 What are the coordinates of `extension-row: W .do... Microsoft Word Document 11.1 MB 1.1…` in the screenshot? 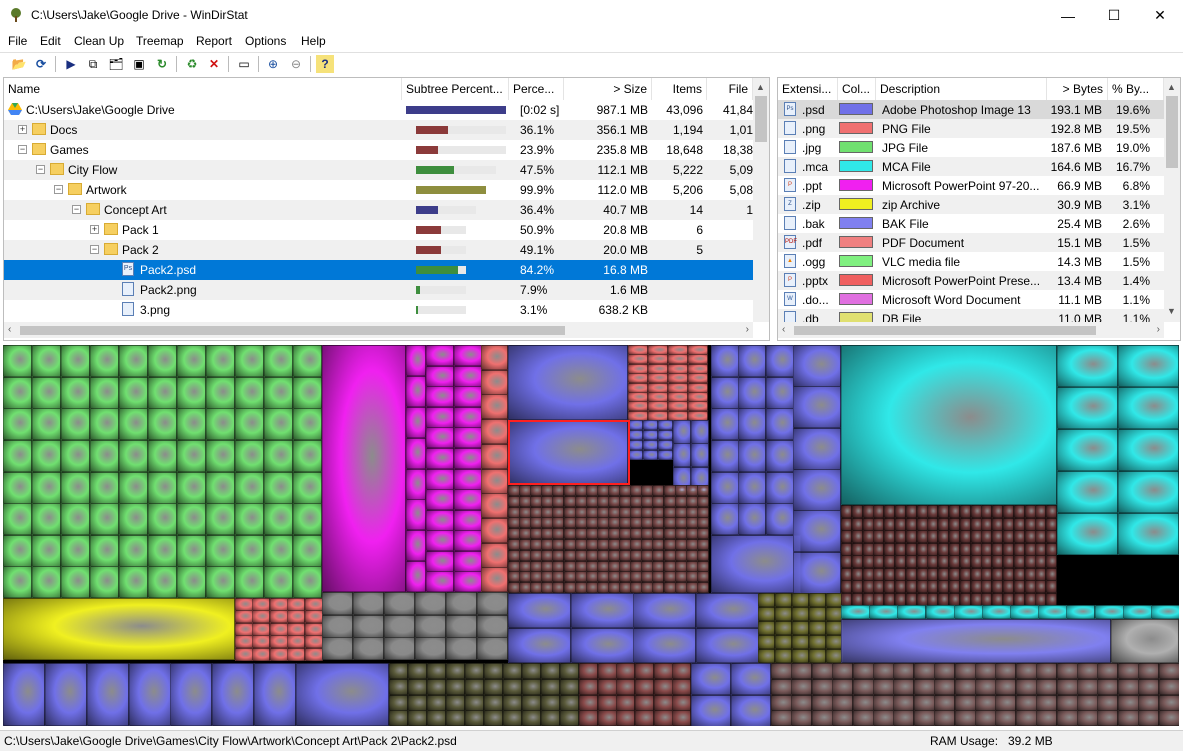 It's located at (971, 299).